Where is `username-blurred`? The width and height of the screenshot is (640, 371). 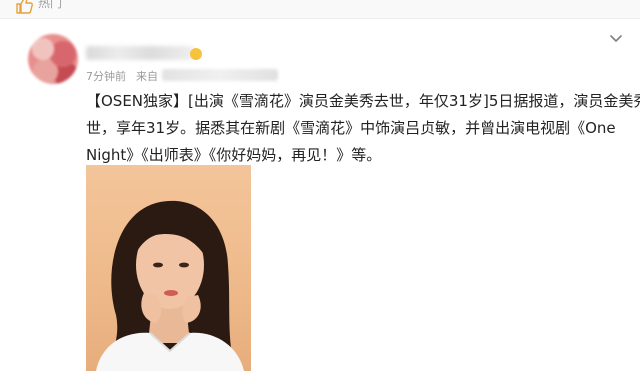
username-blurred is located at coordinates (140, 53).